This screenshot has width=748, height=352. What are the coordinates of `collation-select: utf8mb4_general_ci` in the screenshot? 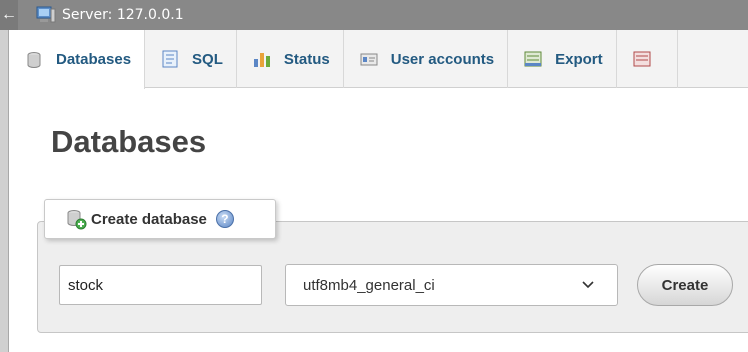 It's located at (451, 285).